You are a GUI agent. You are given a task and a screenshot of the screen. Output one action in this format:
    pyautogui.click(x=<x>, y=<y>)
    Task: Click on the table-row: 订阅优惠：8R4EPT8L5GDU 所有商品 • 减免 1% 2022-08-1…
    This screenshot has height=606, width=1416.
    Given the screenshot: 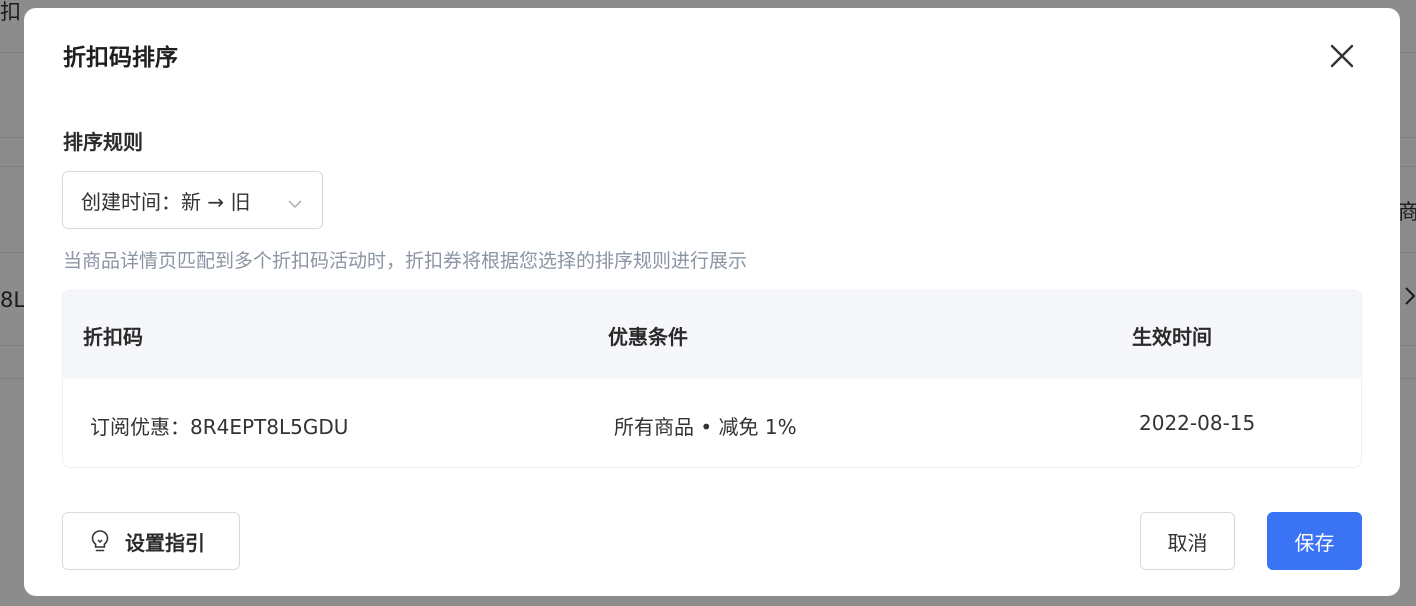 What is the action you would take?
    pyautogui.click(x=712, y=423)
    